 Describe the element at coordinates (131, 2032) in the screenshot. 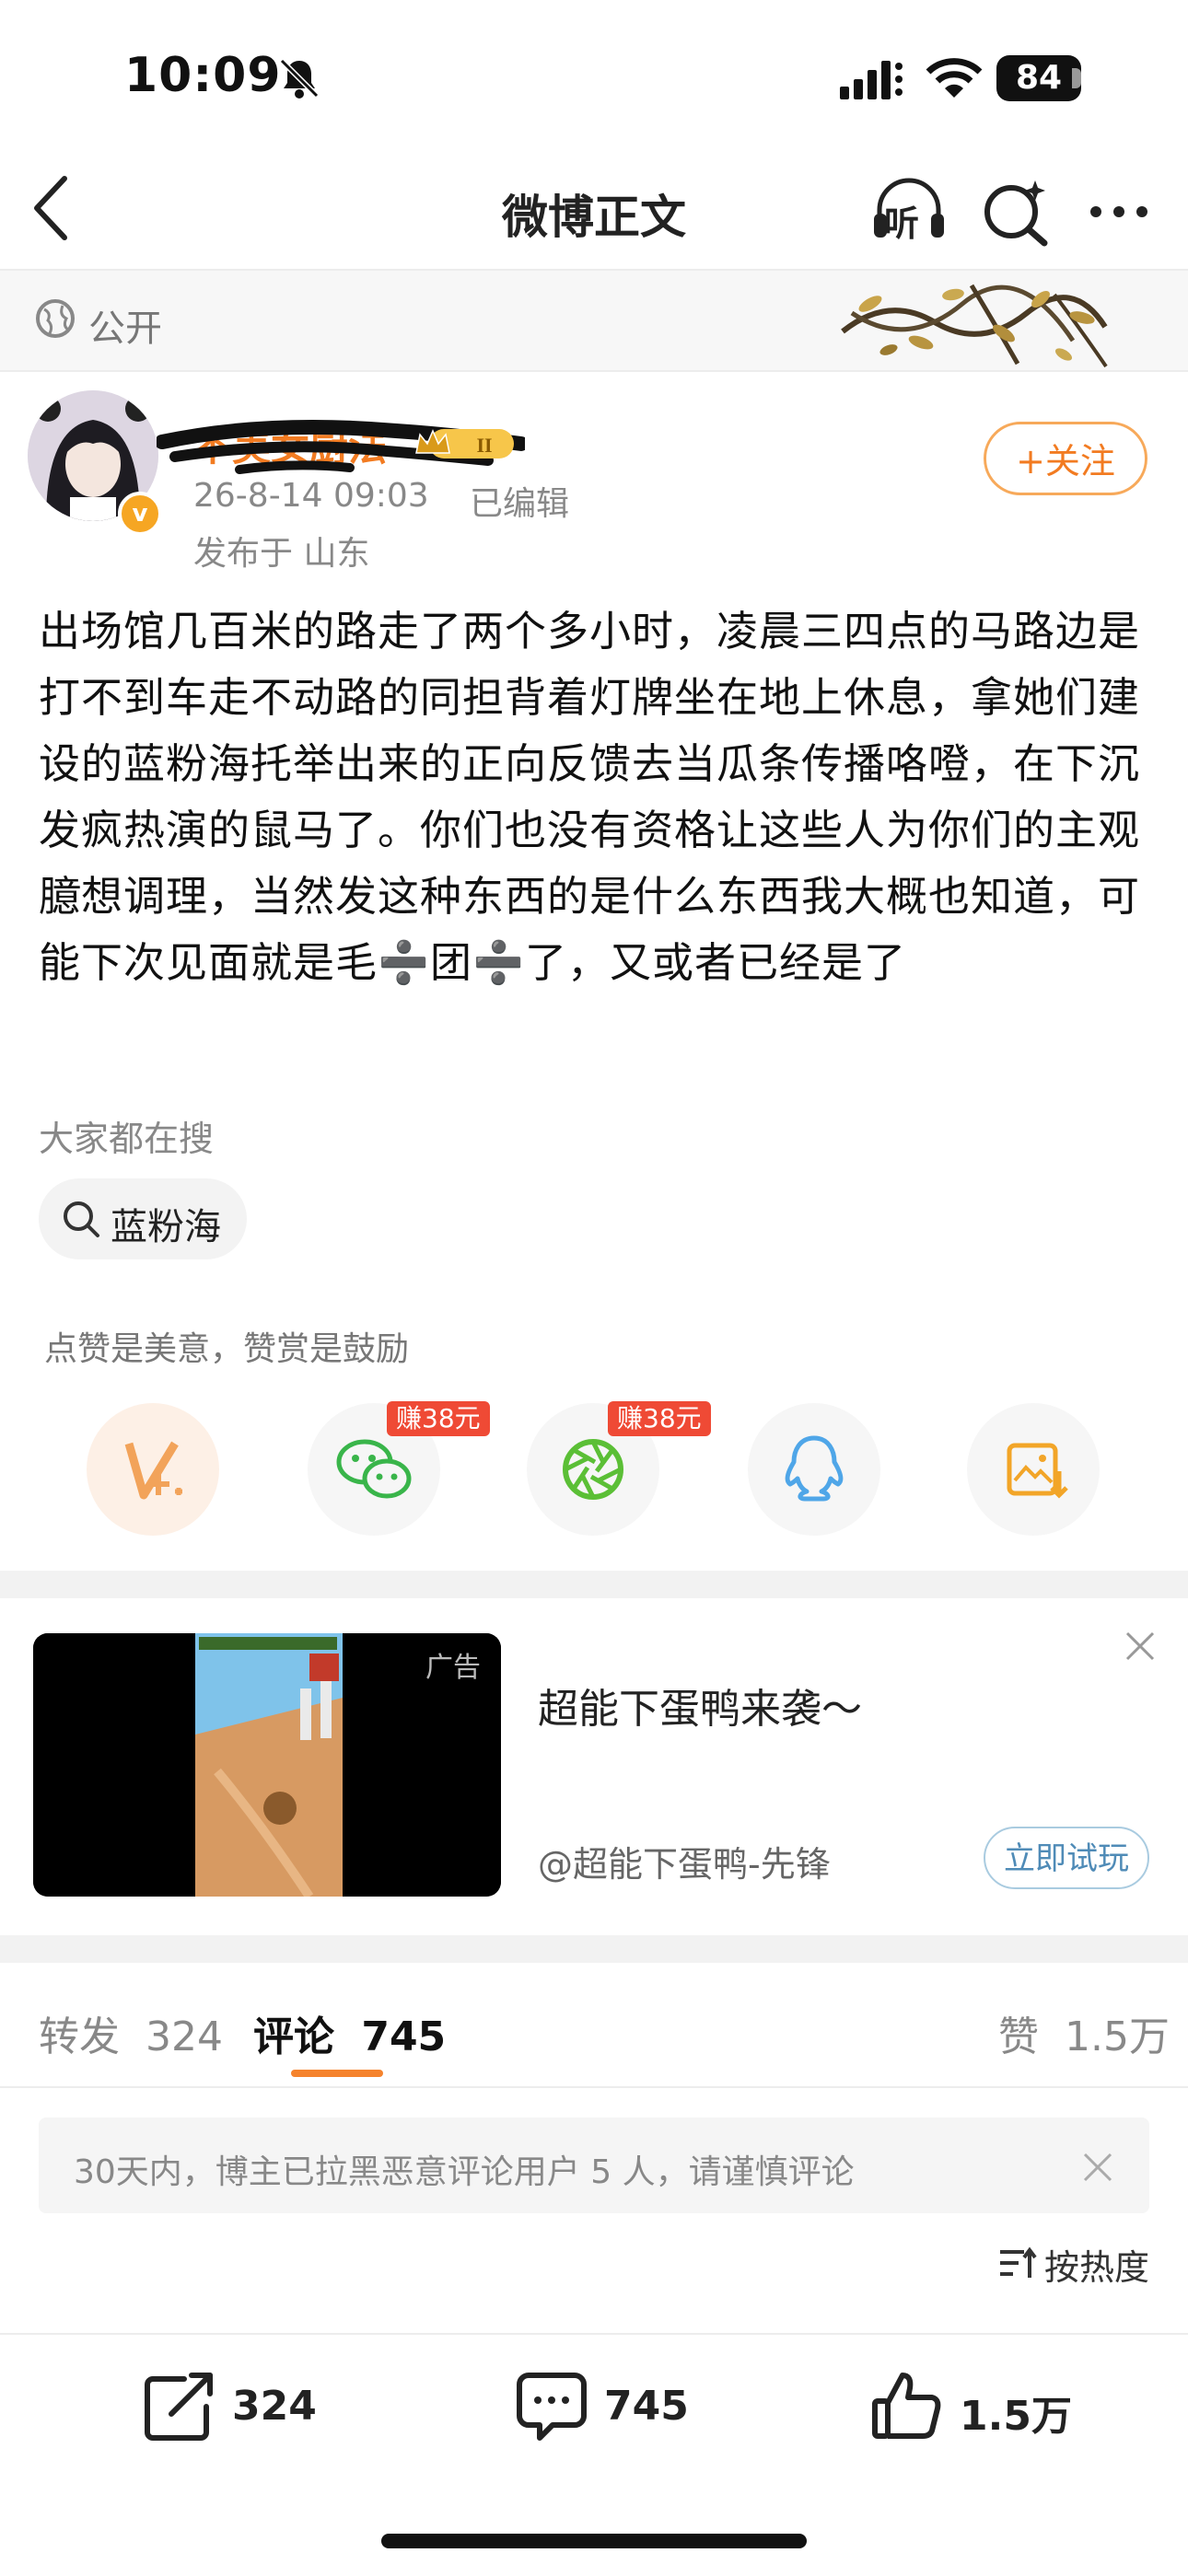

I see `tab-repost: 转发 324` at that location.